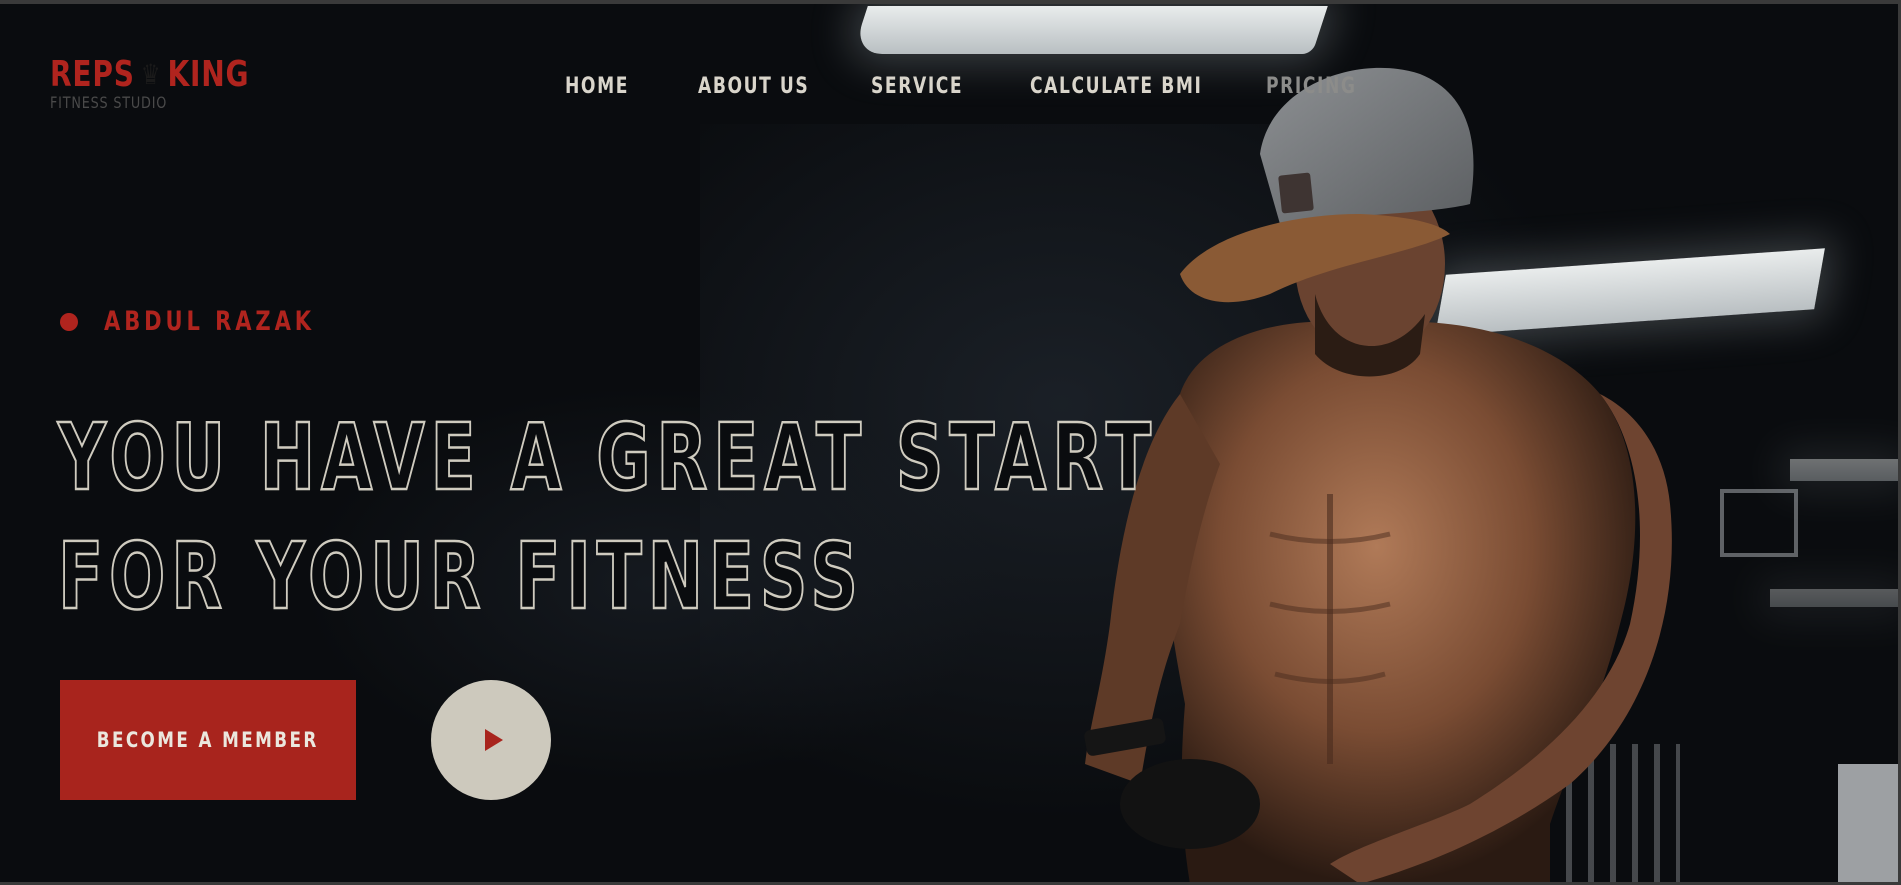 The height and width of the screenshot is (885, 1901). What do you see at coordinates (494, 740) in the screenshot?
I see `play-icon` at bounding box center [494, 740].